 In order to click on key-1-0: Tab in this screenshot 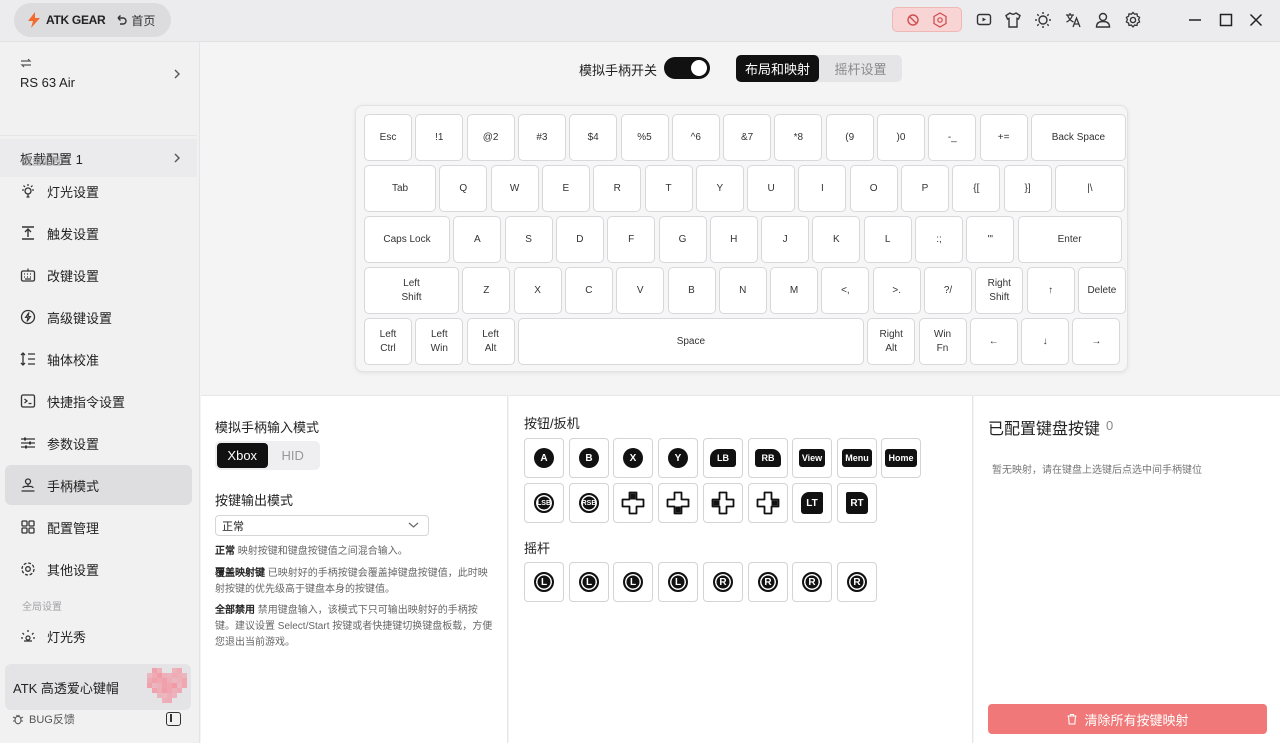, I will do `click(400, 188)`.